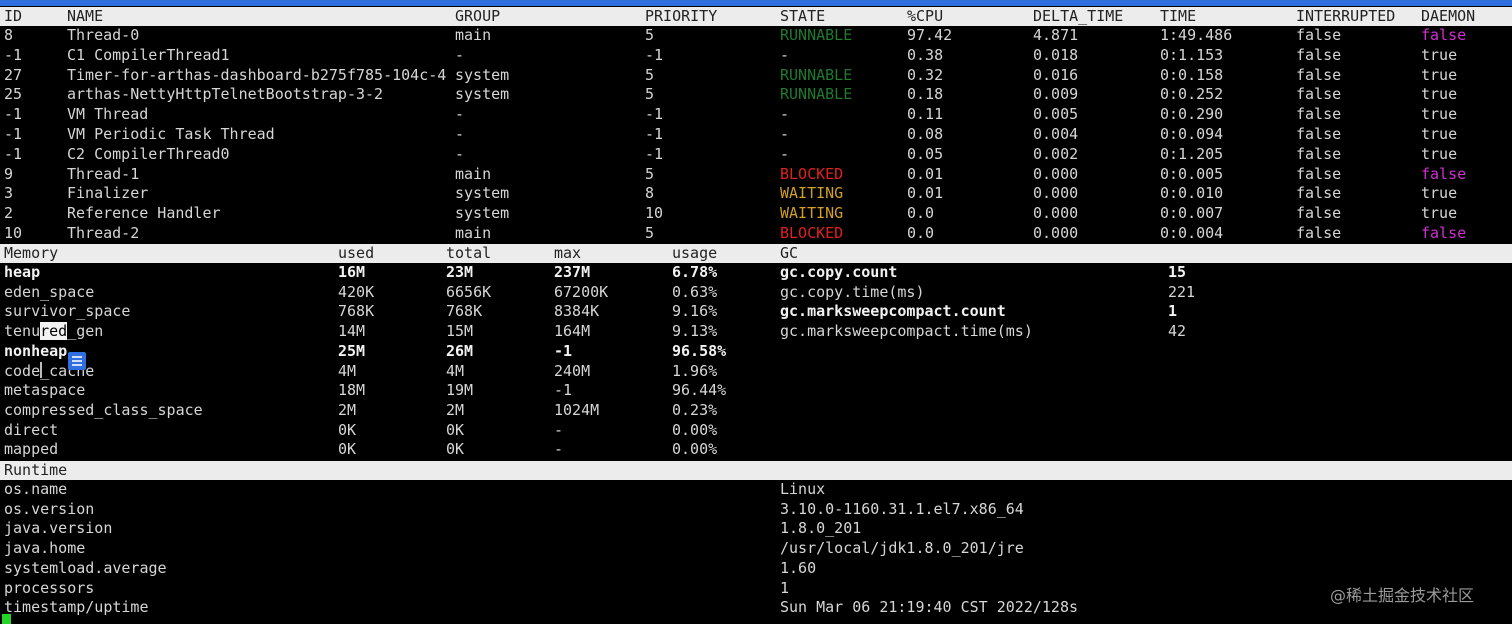 The width and height of the screenshot is (1512, 624). I want to click on thread-time: 0:0.252, so click(1192, 94).